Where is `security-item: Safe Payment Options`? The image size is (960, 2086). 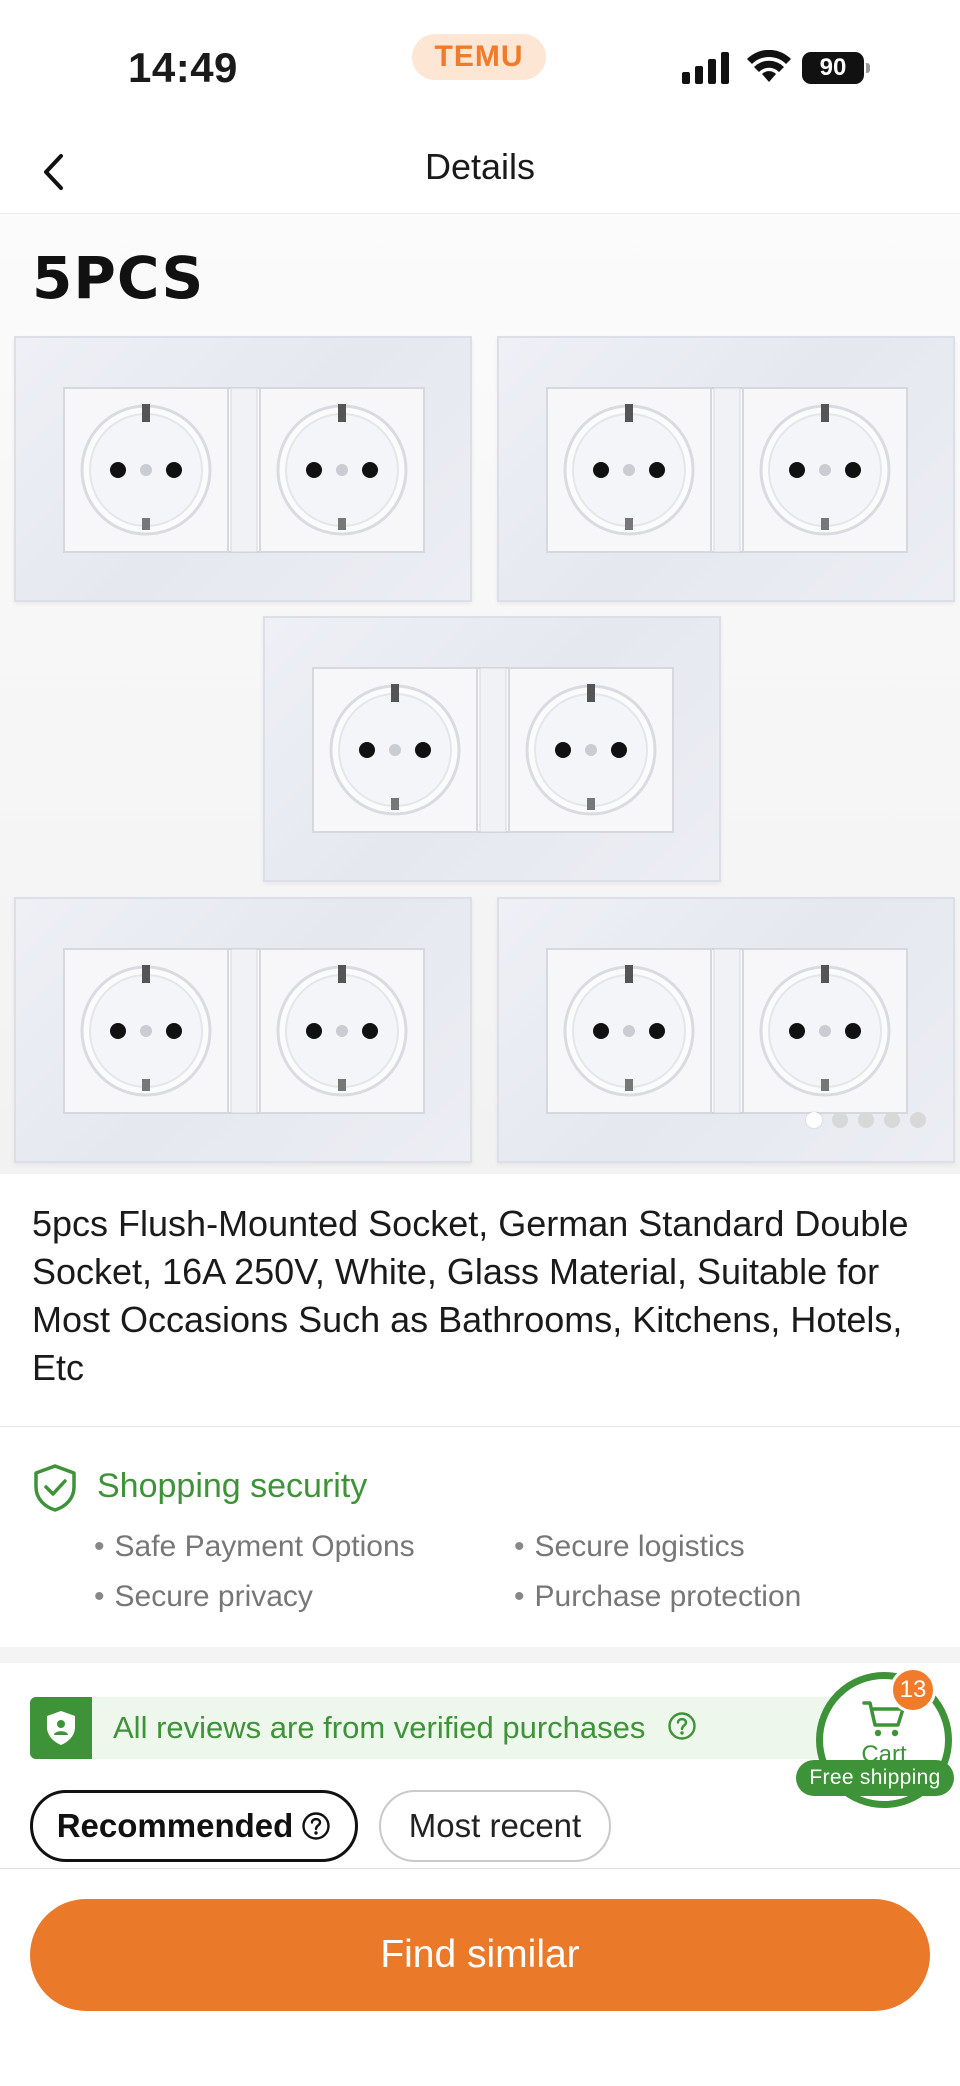
security-item: Safe Payment Options is located at coordinates (254, 1547).